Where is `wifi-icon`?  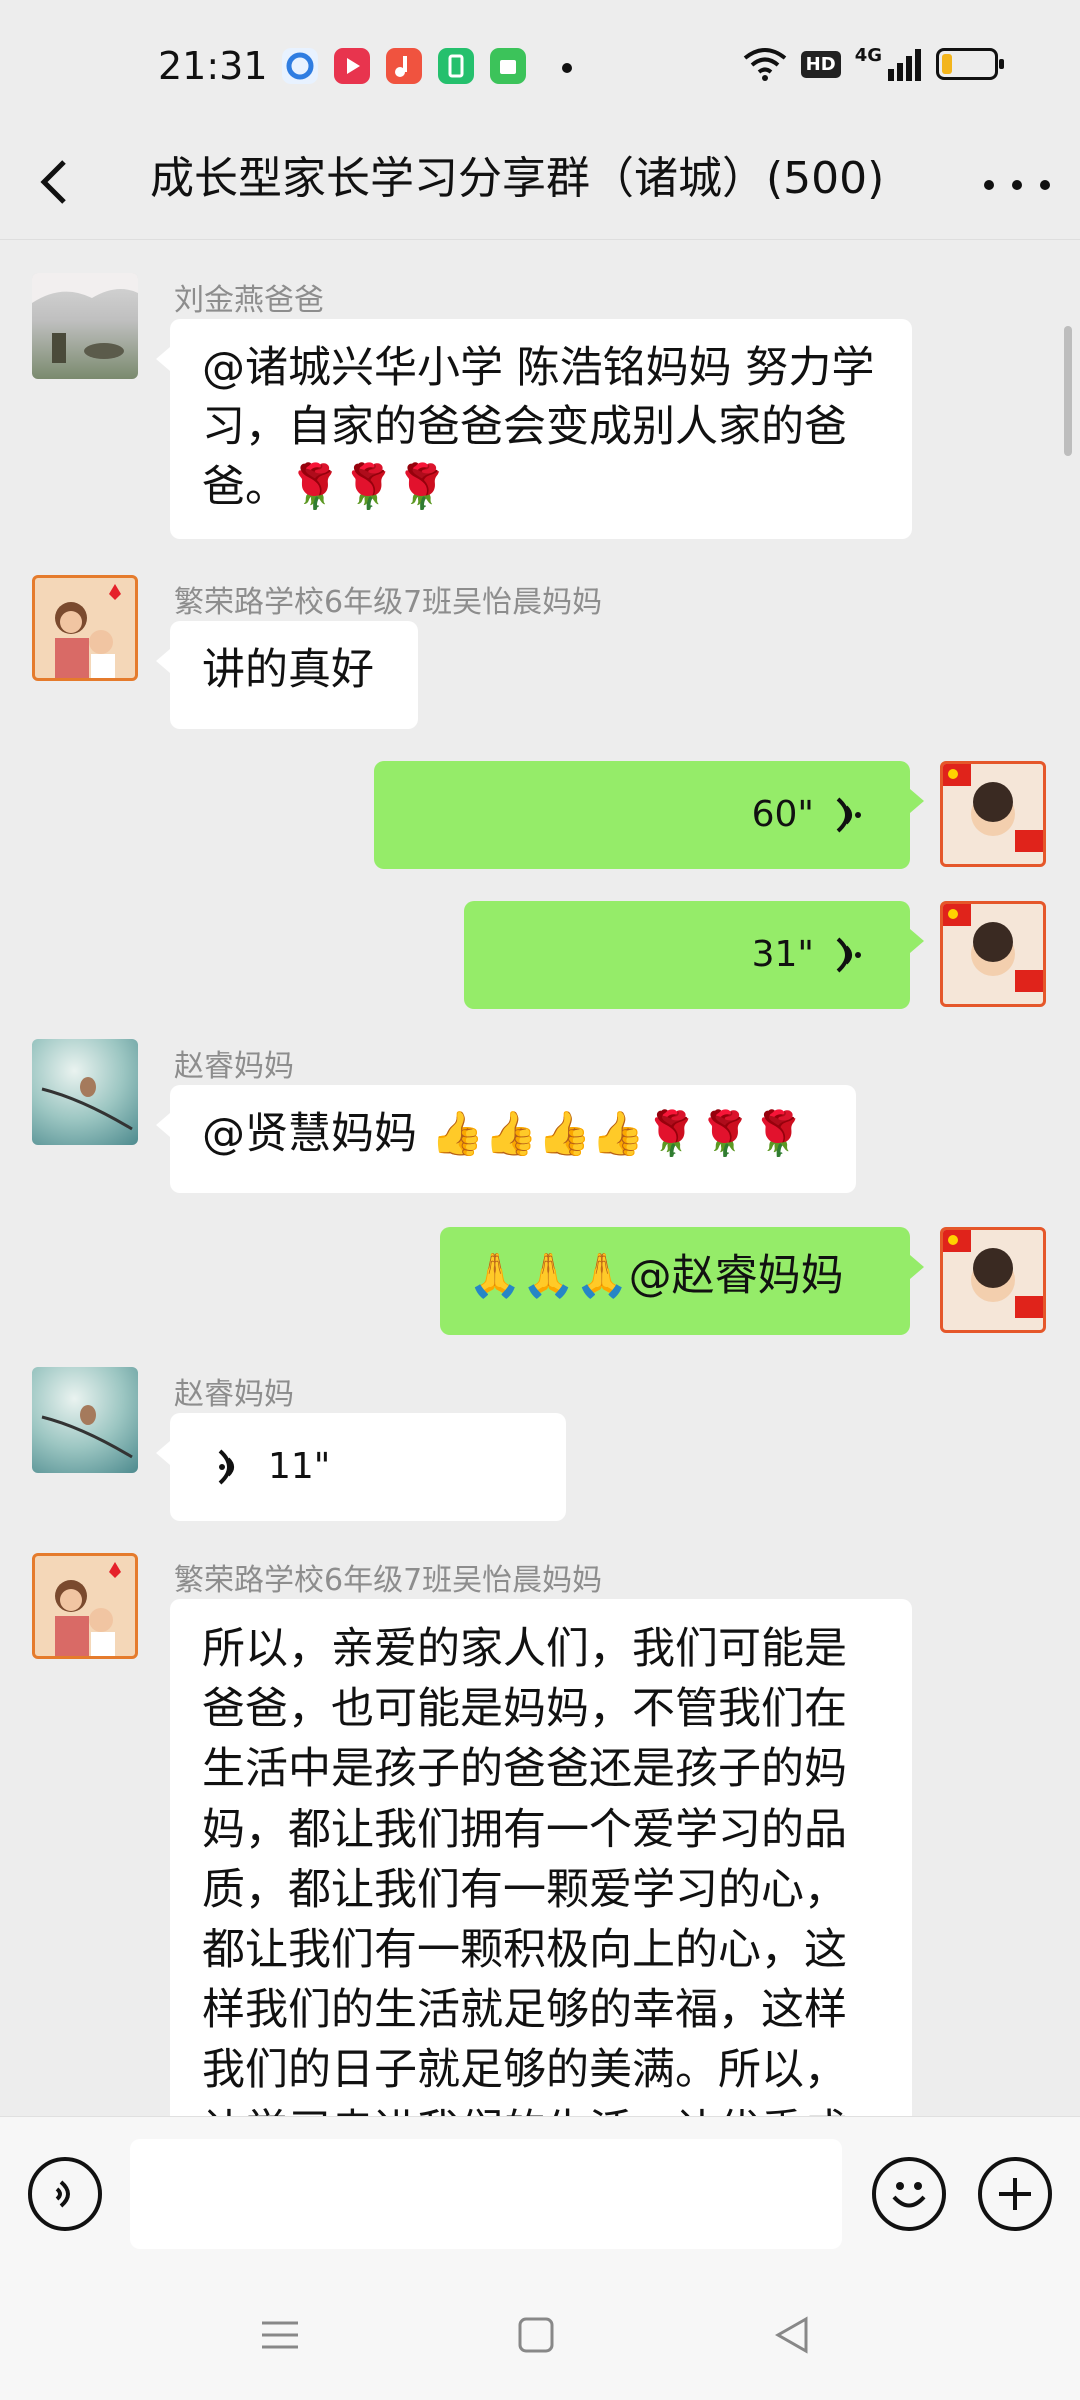 wifi-icon is located at coordinates (764, 64).